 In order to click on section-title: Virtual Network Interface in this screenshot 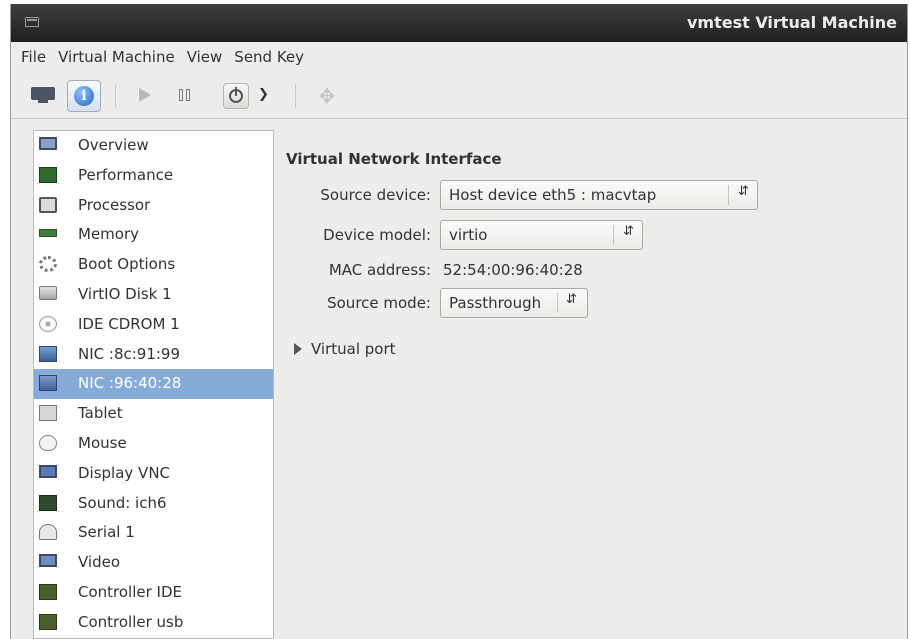, I will do `click(394, 159)`.